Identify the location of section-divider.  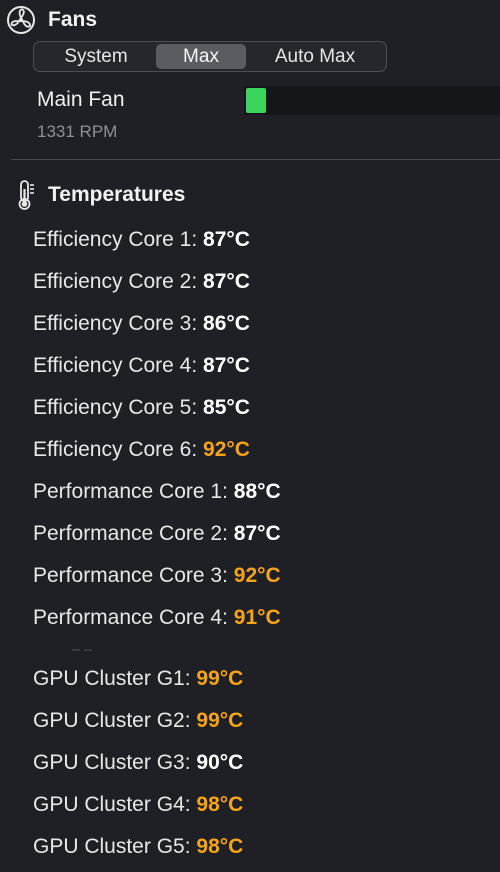
(255, 159).